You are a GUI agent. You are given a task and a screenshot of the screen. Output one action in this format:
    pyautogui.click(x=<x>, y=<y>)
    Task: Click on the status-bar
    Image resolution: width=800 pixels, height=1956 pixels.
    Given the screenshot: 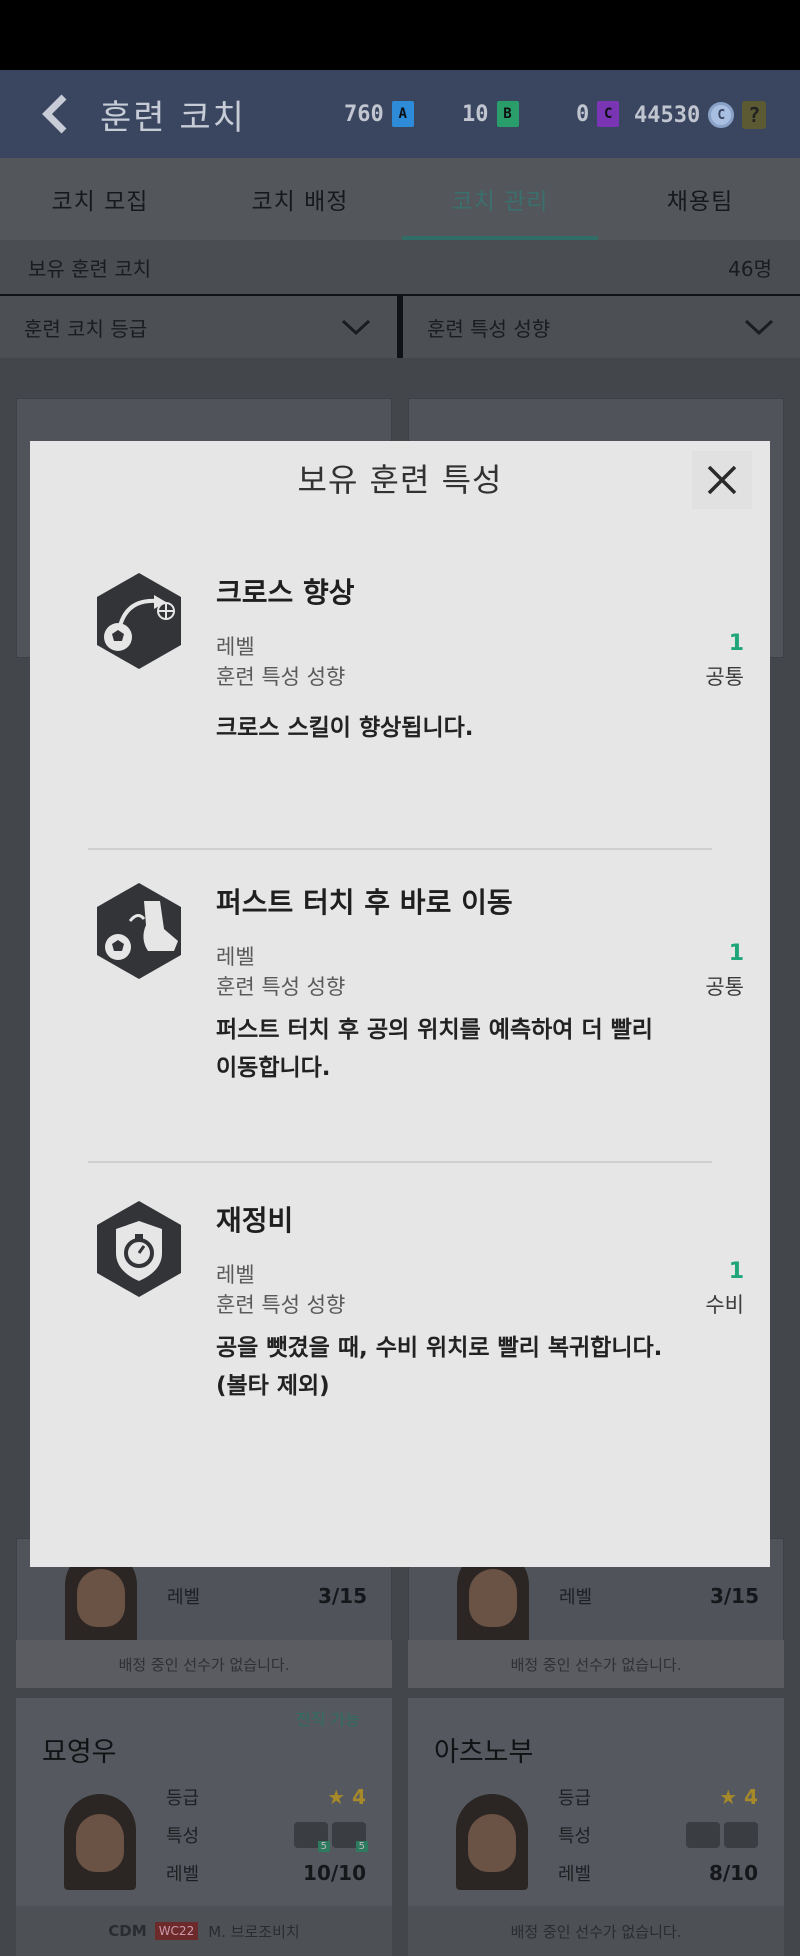 What is the action you would take?
    pyautogui.click(x=400, y=35)
    